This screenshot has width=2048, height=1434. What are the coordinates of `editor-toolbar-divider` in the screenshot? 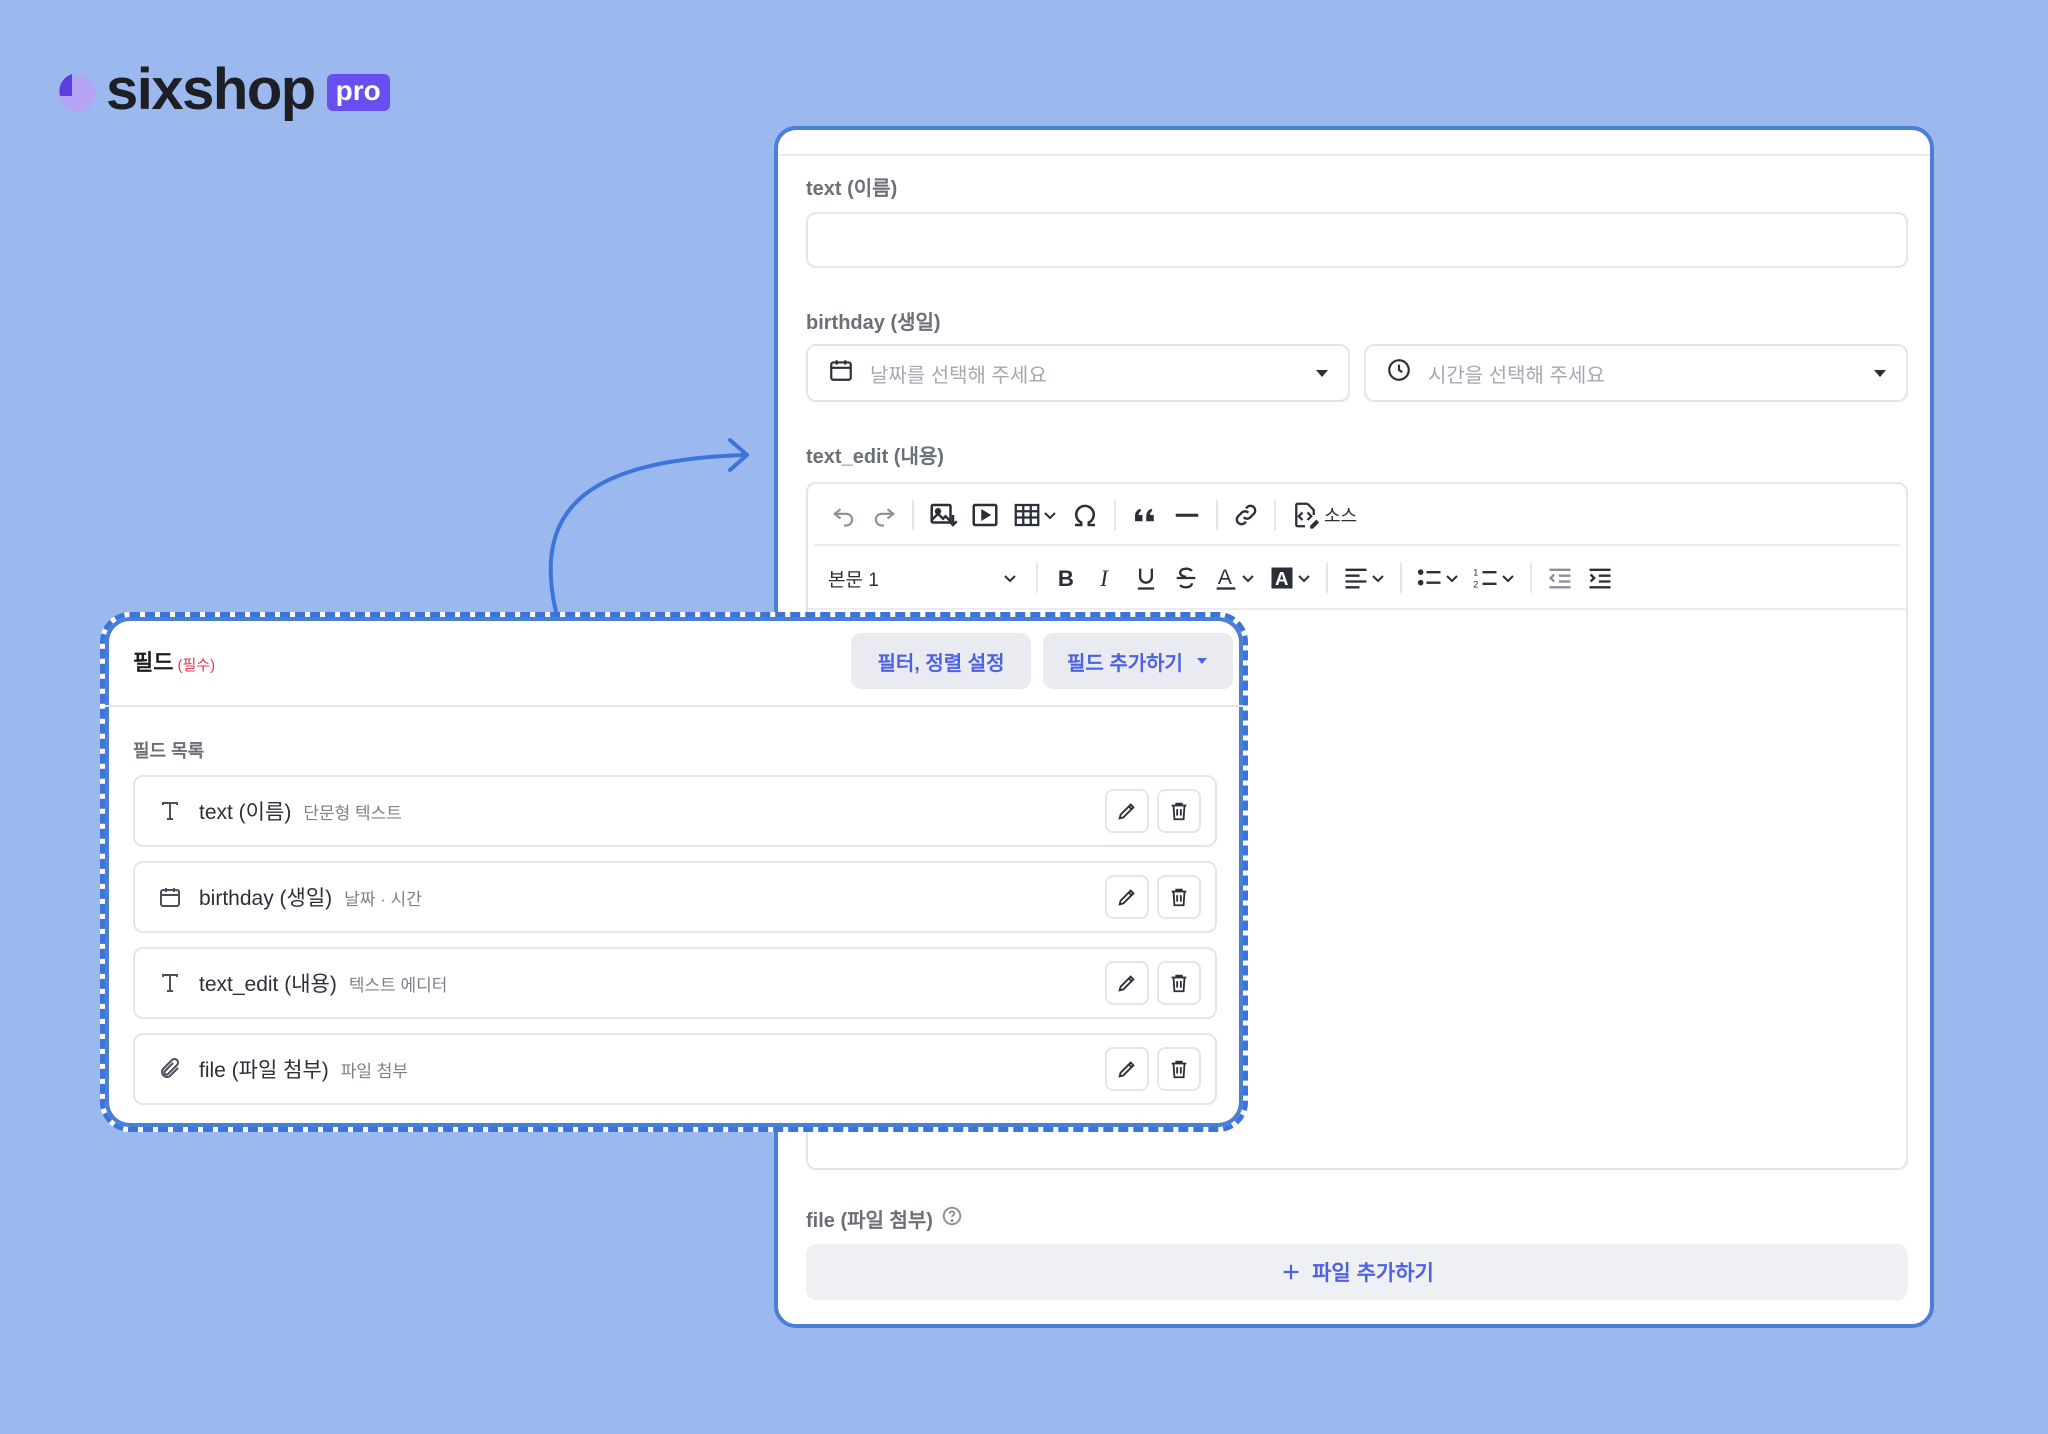 It's located at (1357, 609).